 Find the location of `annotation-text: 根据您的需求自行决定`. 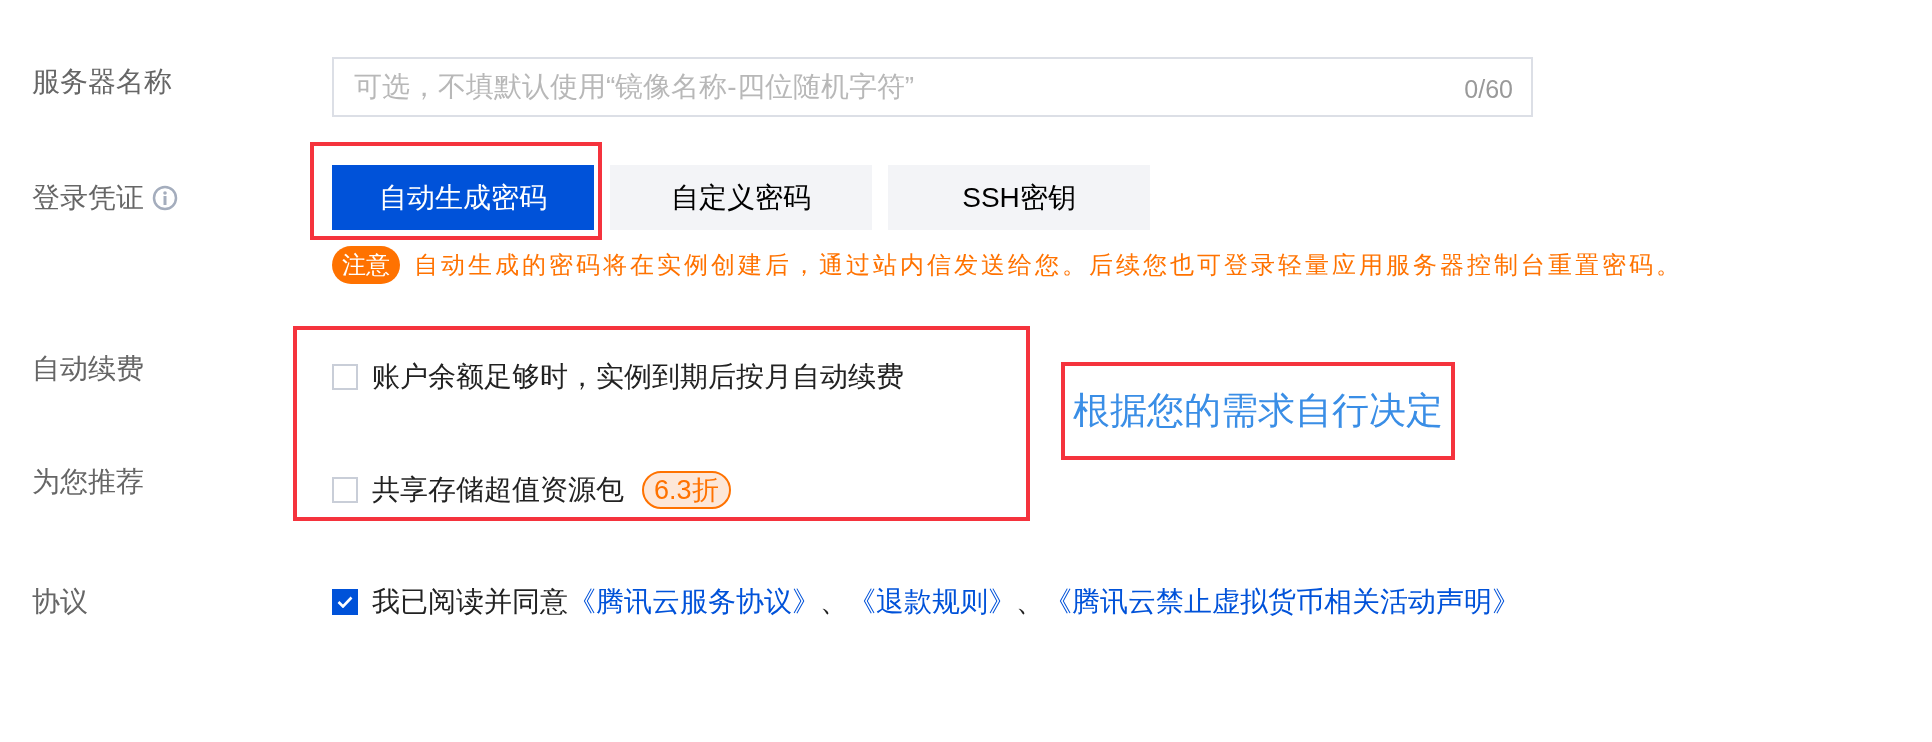

annotation-text: 根据您的需求自行决定 is located at coordinates (1258, 411).